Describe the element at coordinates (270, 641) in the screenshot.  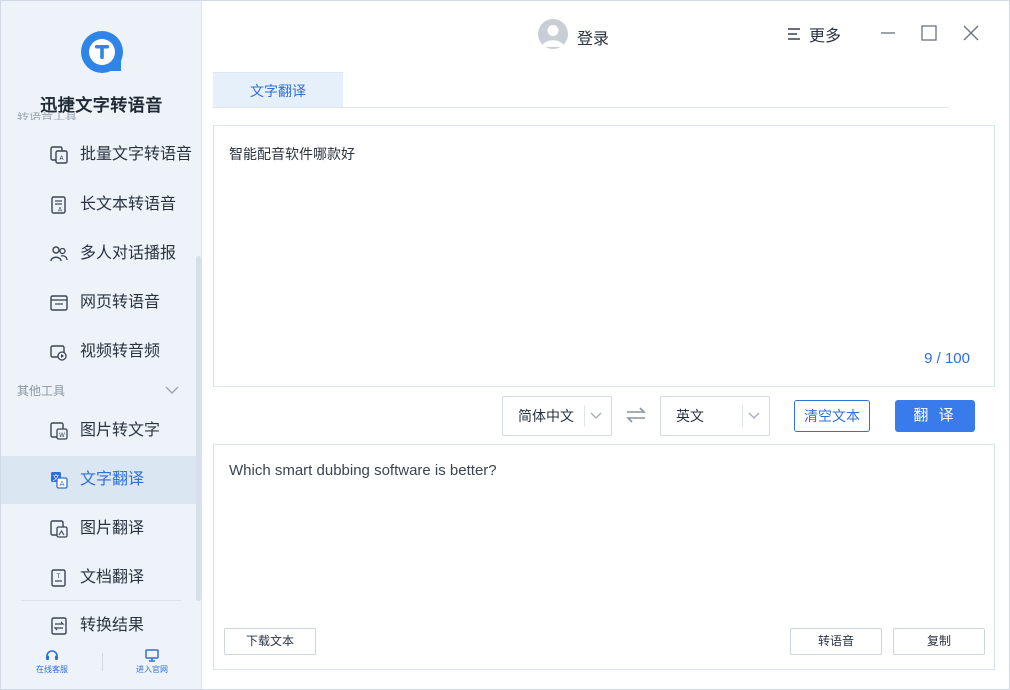
I see `download-text-button: 下载文本` at that location.